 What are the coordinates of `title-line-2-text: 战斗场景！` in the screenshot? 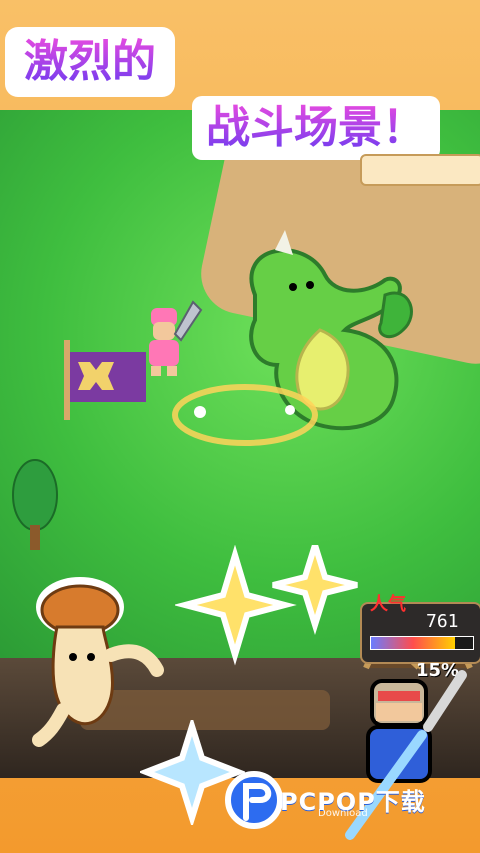 It's located at (316, 127).